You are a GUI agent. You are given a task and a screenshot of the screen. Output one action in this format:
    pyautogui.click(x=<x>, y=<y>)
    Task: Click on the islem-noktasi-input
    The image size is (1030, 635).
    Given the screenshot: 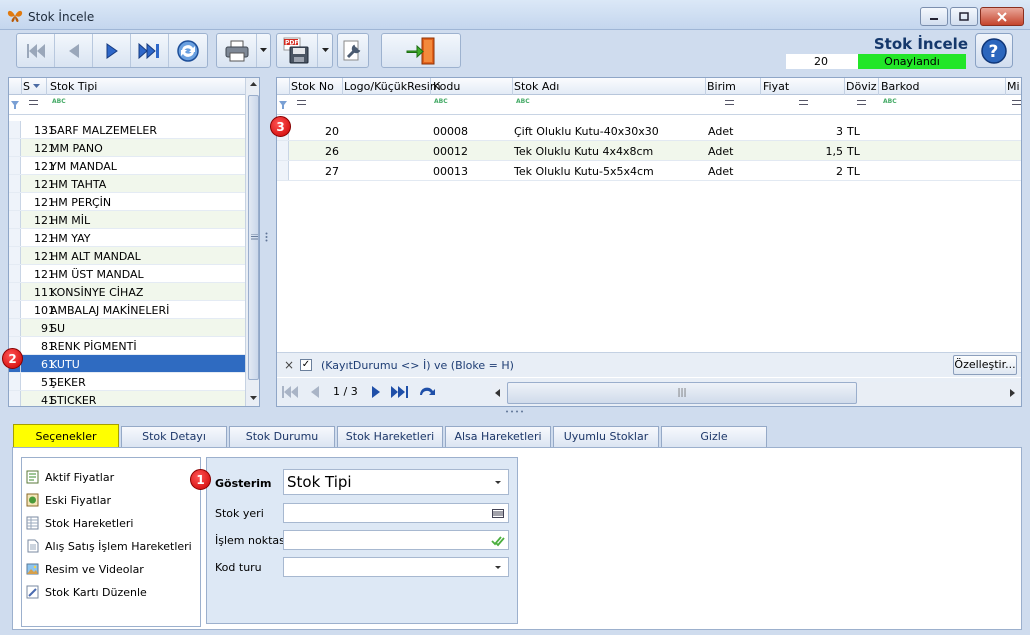 What is the action you would take?
    pyautogui.click(x=396, y=540)
    